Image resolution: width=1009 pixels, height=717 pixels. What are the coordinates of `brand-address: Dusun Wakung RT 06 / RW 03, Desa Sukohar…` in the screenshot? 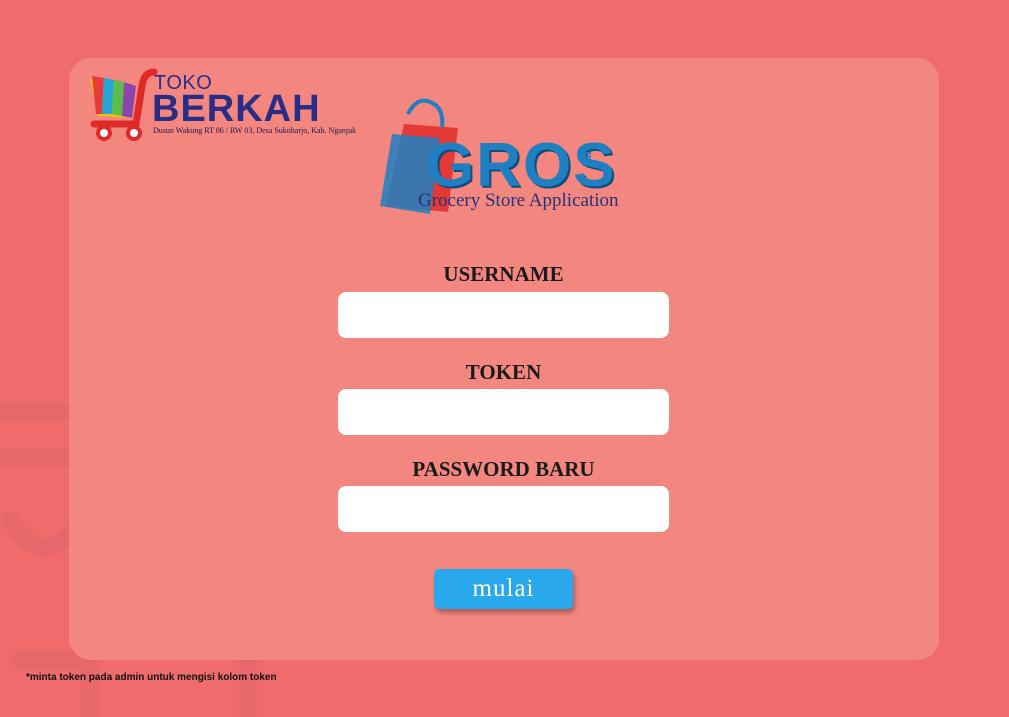 It's located at (255, 130).